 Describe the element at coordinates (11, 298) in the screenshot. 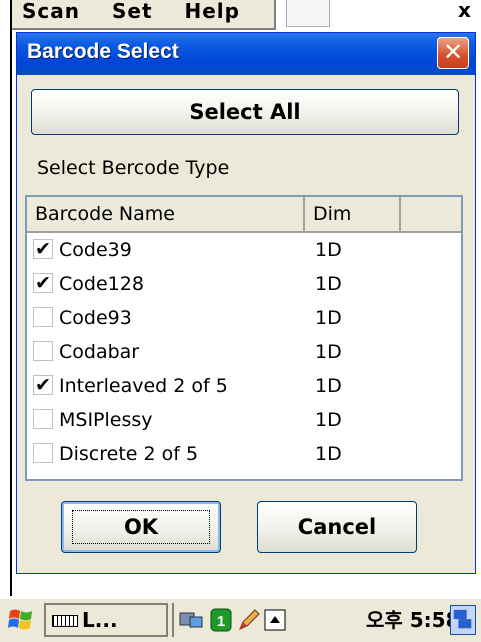

I see `background-window-border` at that location.